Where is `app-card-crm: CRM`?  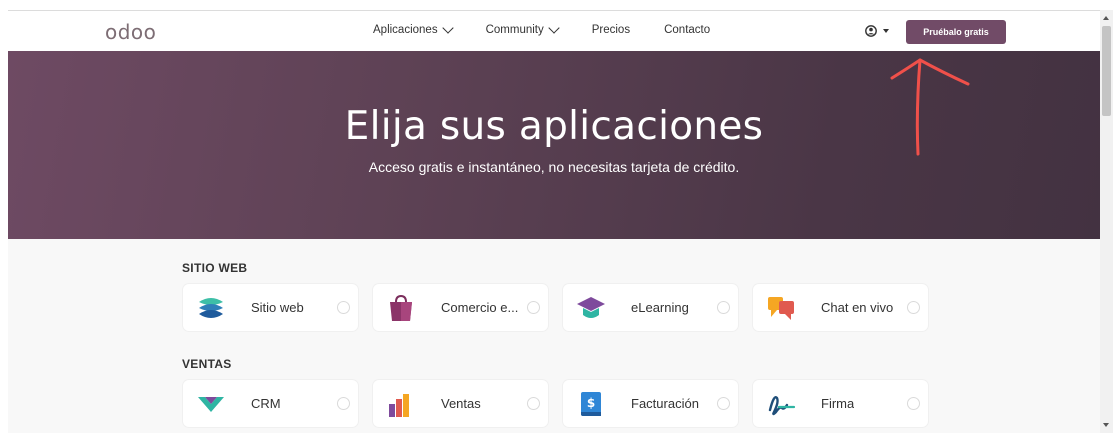
app-card-crm: CRM is located at coordinates (270, 403).